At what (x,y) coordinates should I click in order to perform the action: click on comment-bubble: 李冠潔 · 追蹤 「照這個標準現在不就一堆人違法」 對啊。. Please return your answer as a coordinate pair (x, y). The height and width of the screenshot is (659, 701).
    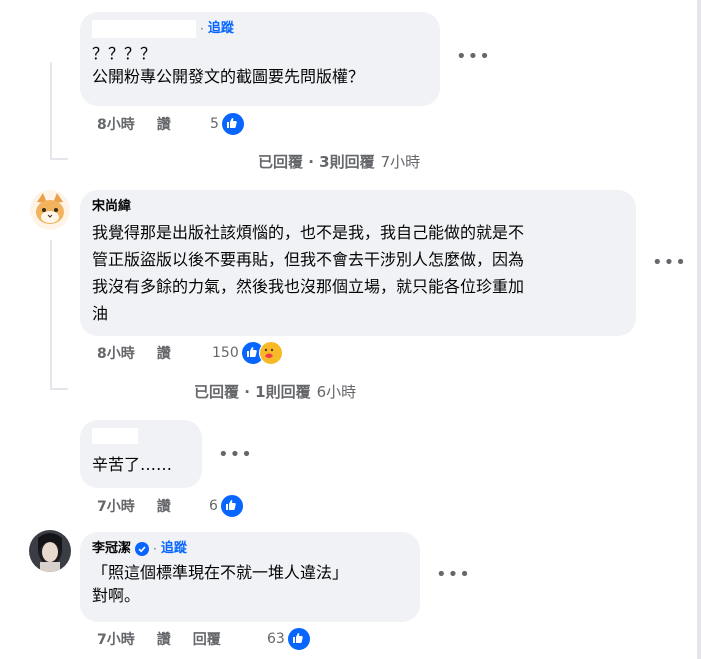
    Looking at the image, I should click on (250, 577).